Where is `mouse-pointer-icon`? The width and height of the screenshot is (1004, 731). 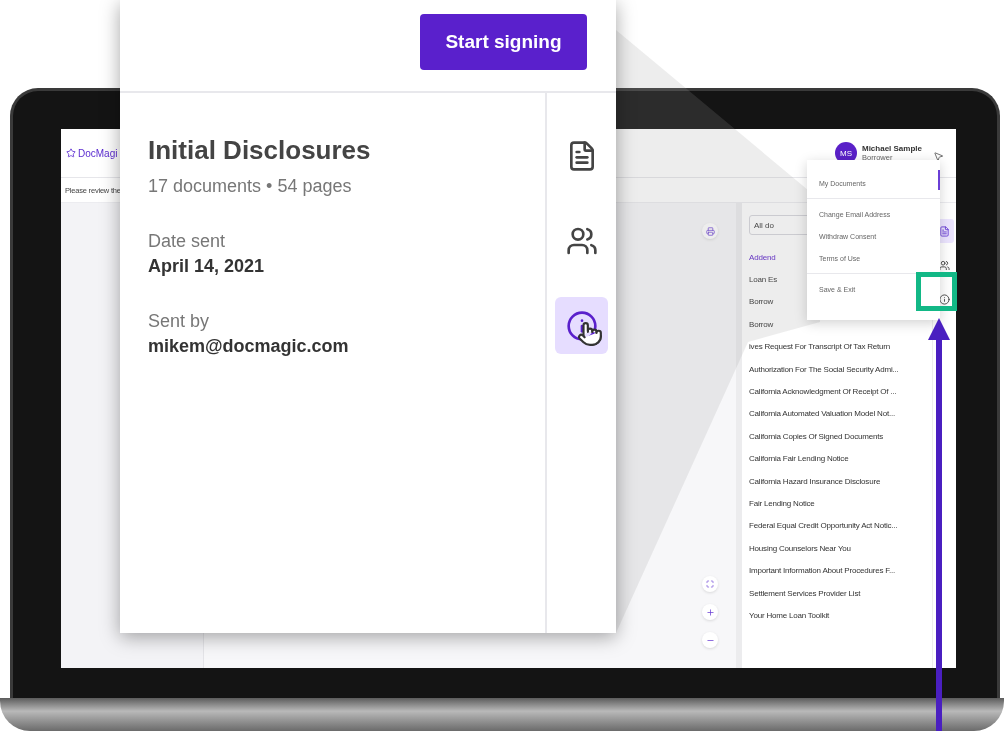 mouse-pointer-icon is located at coordinates (938, 156).